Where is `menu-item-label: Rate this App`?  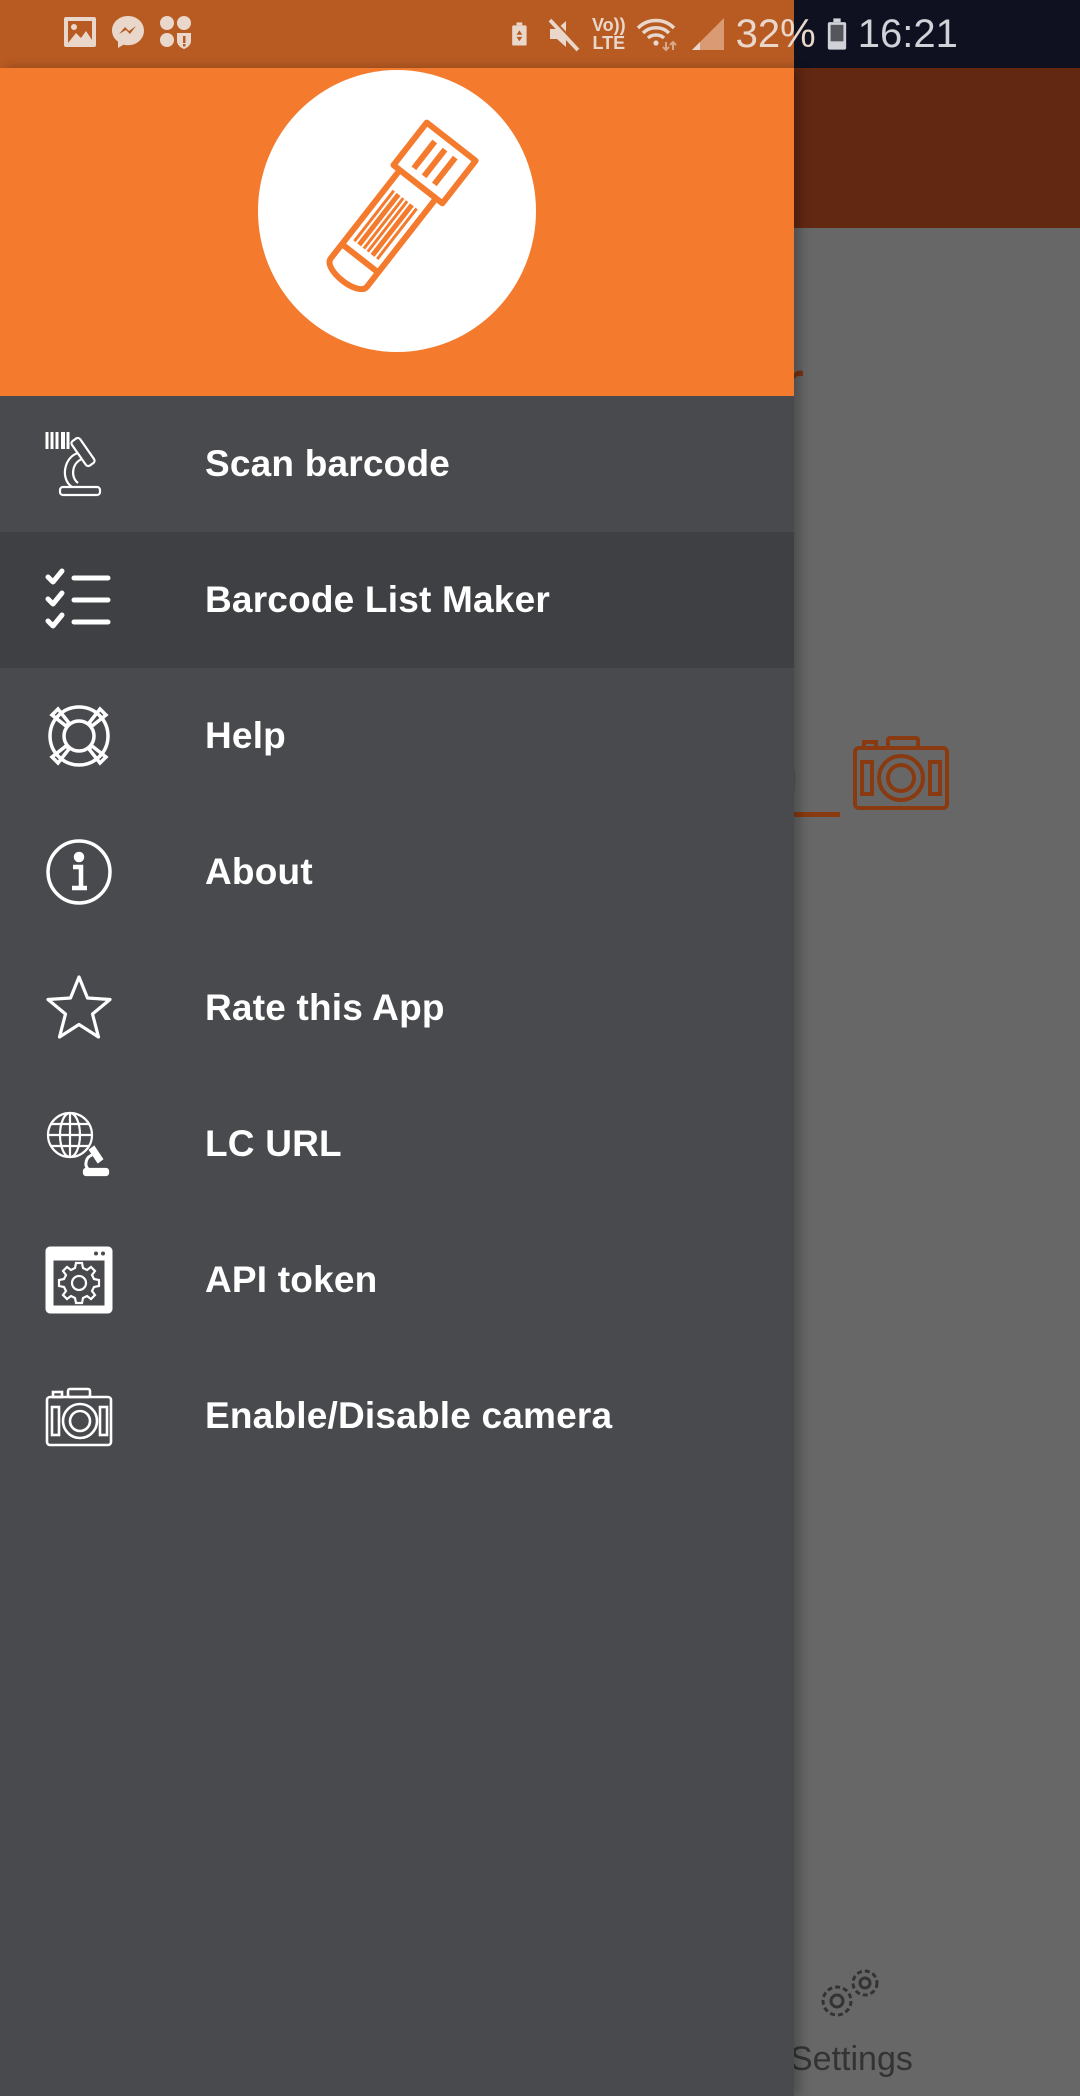
menu-item-label: Rate this App is located at coordinates (325, 1007).